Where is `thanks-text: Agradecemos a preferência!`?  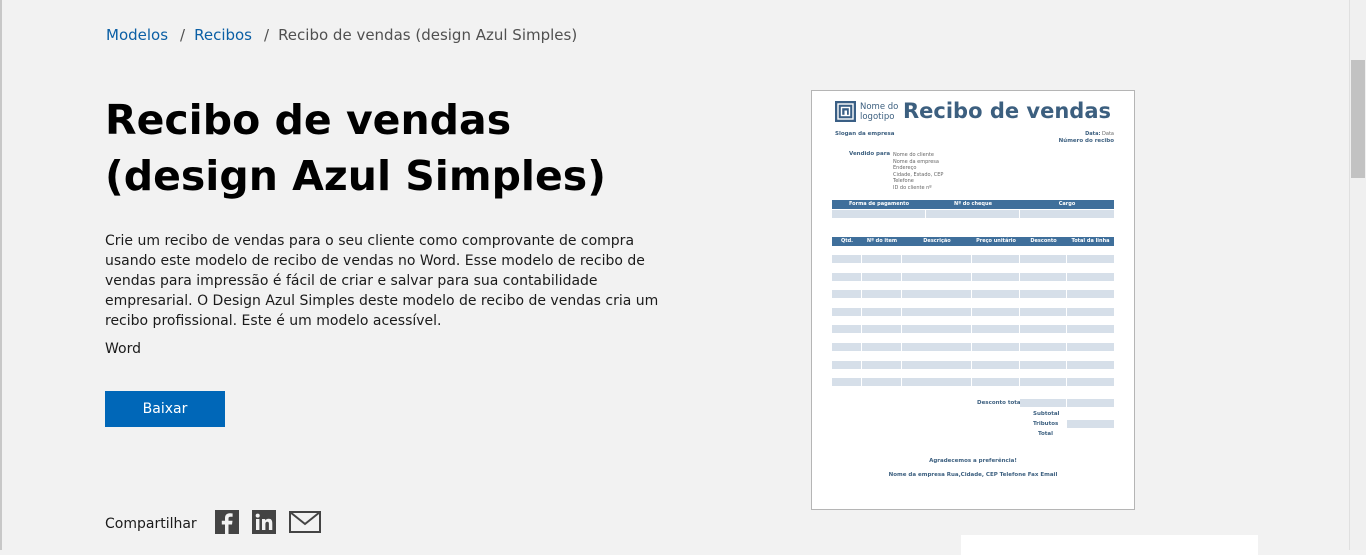
thanks-text: Agradecemos a preferência! is located at coordinates (973, 461).